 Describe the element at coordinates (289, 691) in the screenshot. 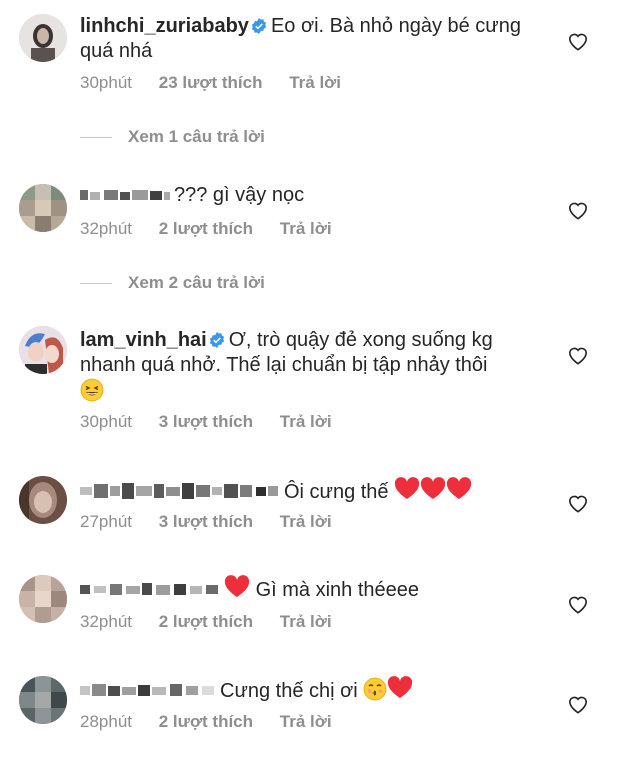

I see `comment-body: Cưng thế chị ơi` at that location.